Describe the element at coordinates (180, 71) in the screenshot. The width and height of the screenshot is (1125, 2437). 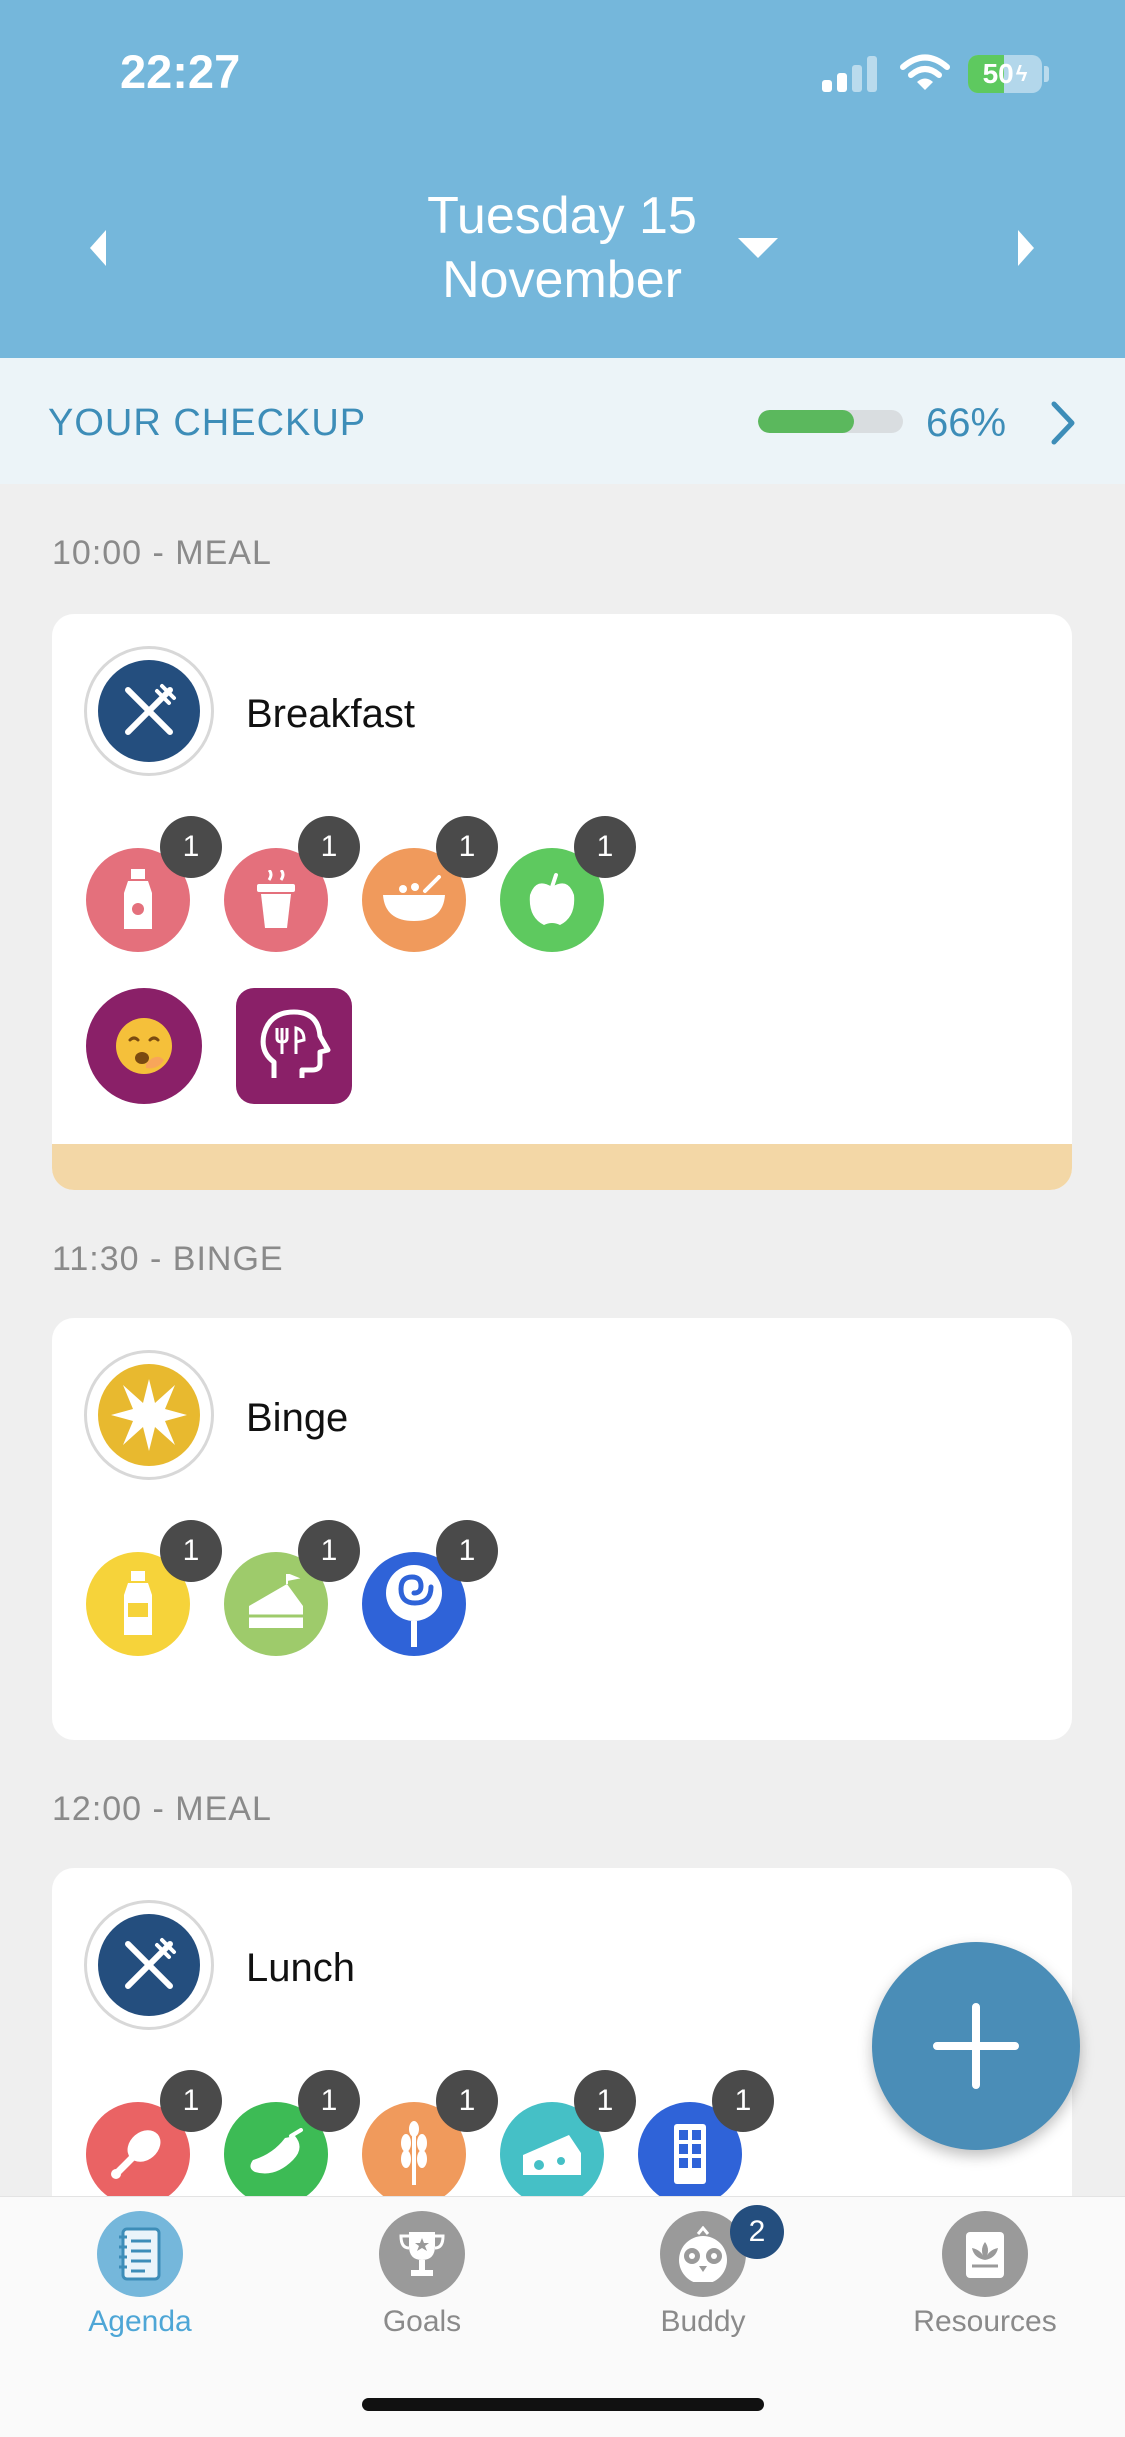
I see `status-time: 22:27` at that location.